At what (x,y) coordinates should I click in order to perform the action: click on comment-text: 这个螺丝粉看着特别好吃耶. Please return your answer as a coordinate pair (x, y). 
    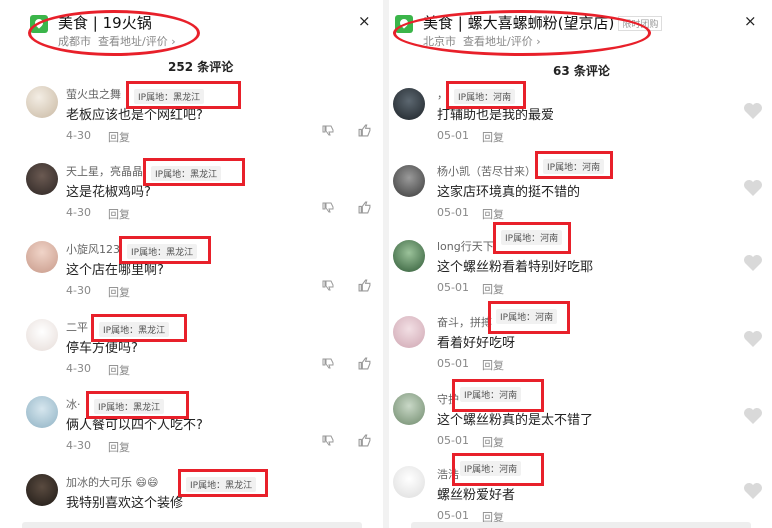
    Looking at the image, I should click on (515, 267).